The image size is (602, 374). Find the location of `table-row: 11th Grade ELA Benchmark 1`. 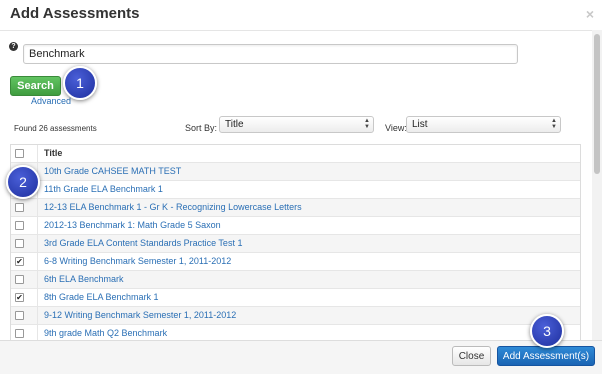

table-row: 11th Grade ELA Benchmark 1 is located at coordinates (295, 190).